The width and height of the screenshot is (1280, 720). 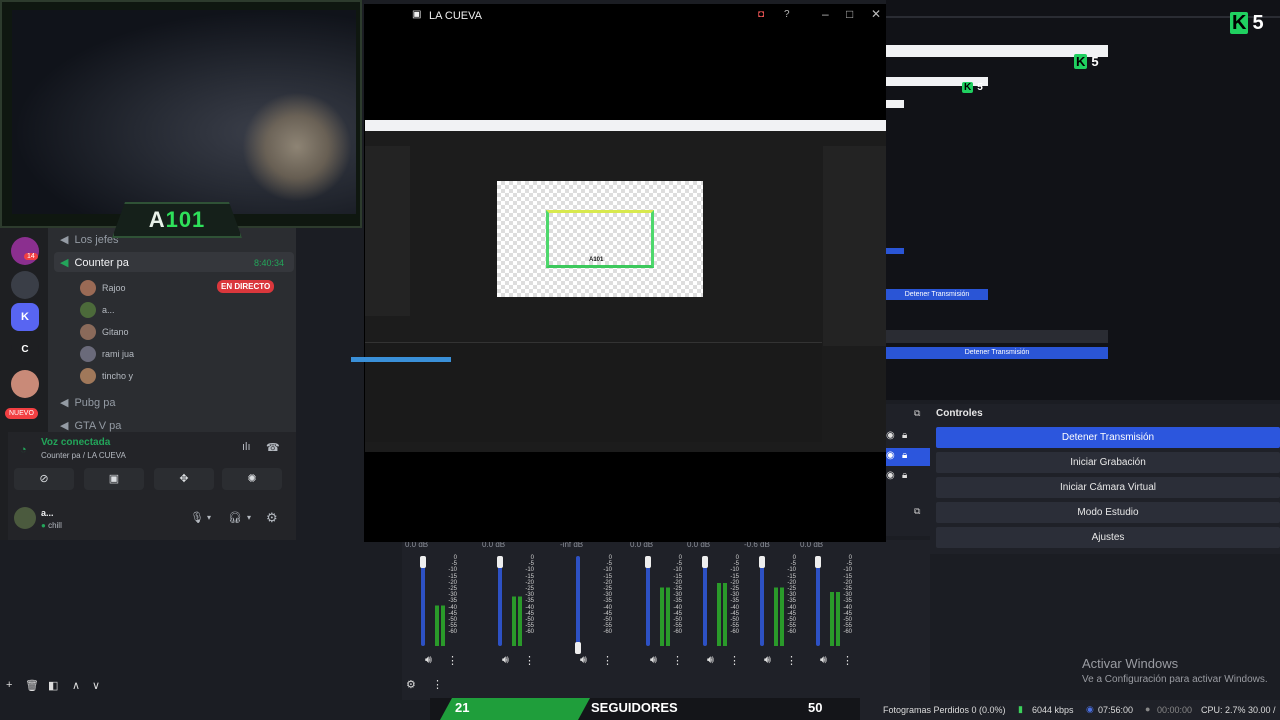 What do you see at coordinates (876, 14) in the screenshot?
I see `close-icon: ✕` at bounding box center [876, 14].